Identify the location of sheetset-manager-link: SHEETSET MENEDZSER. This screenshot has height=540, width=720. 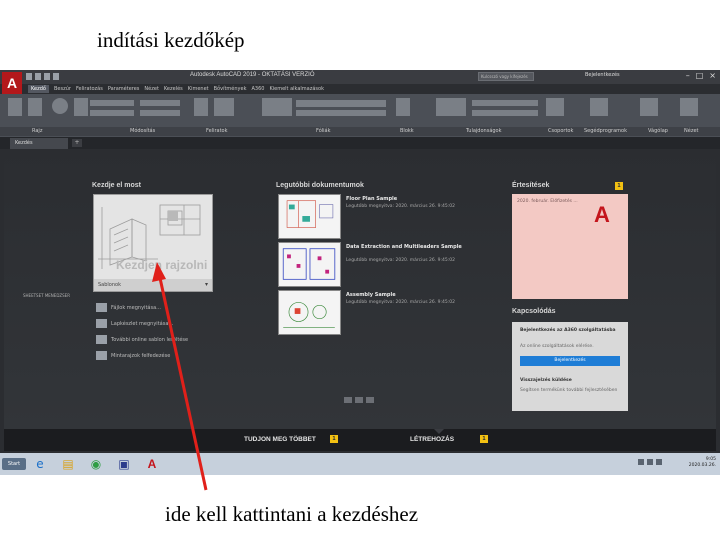
(46, 295).